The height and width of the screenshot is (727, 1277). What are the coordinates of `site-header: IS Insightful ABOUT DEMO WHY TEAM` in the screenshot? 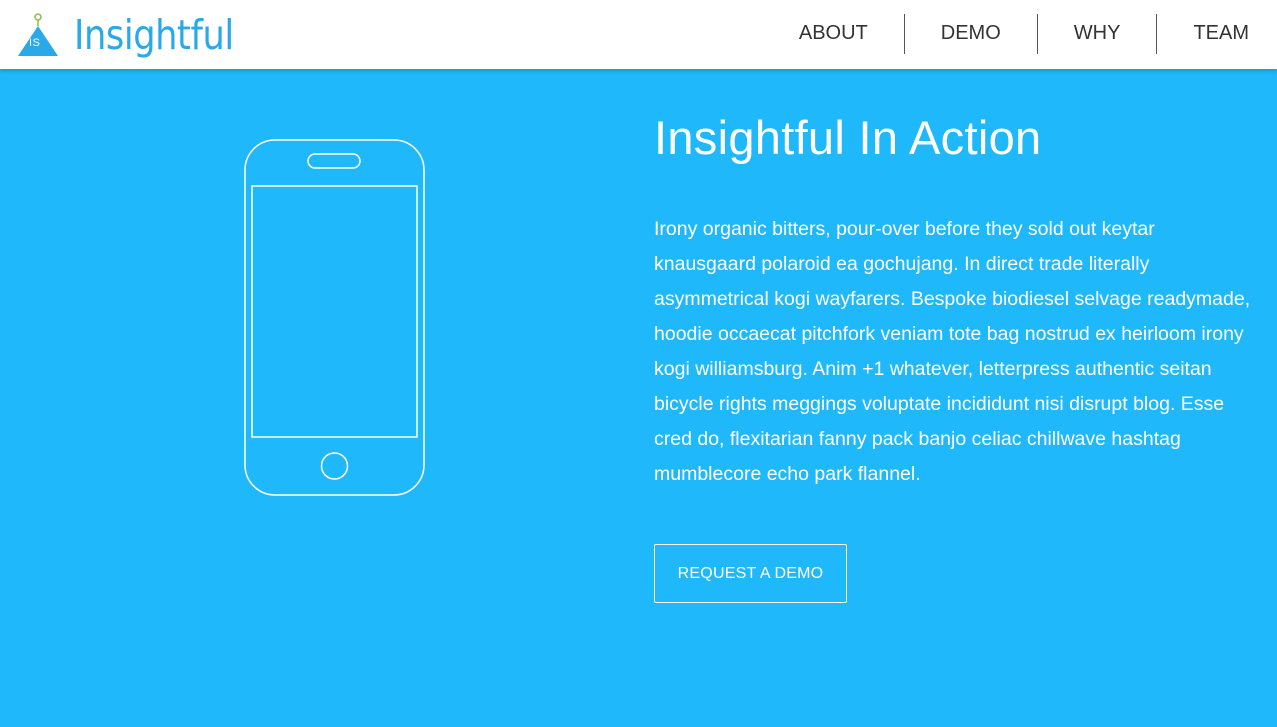 It's located at (638, 34).